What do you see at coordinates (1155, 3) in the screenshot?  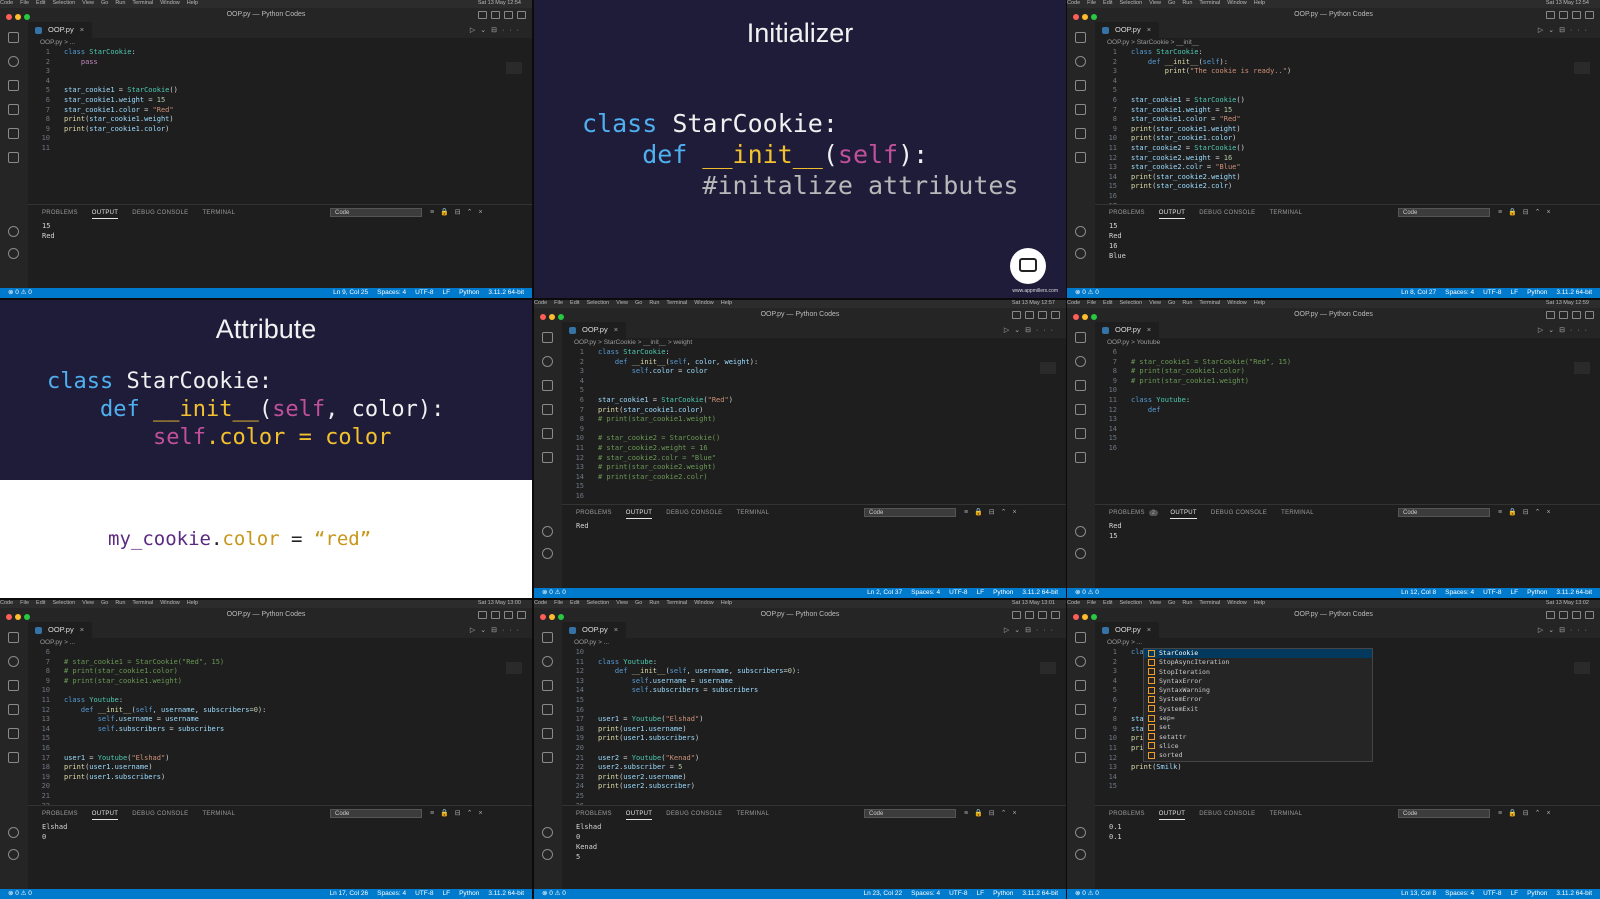 I see `menubar-item: View` at bounding box center [1155, 3].